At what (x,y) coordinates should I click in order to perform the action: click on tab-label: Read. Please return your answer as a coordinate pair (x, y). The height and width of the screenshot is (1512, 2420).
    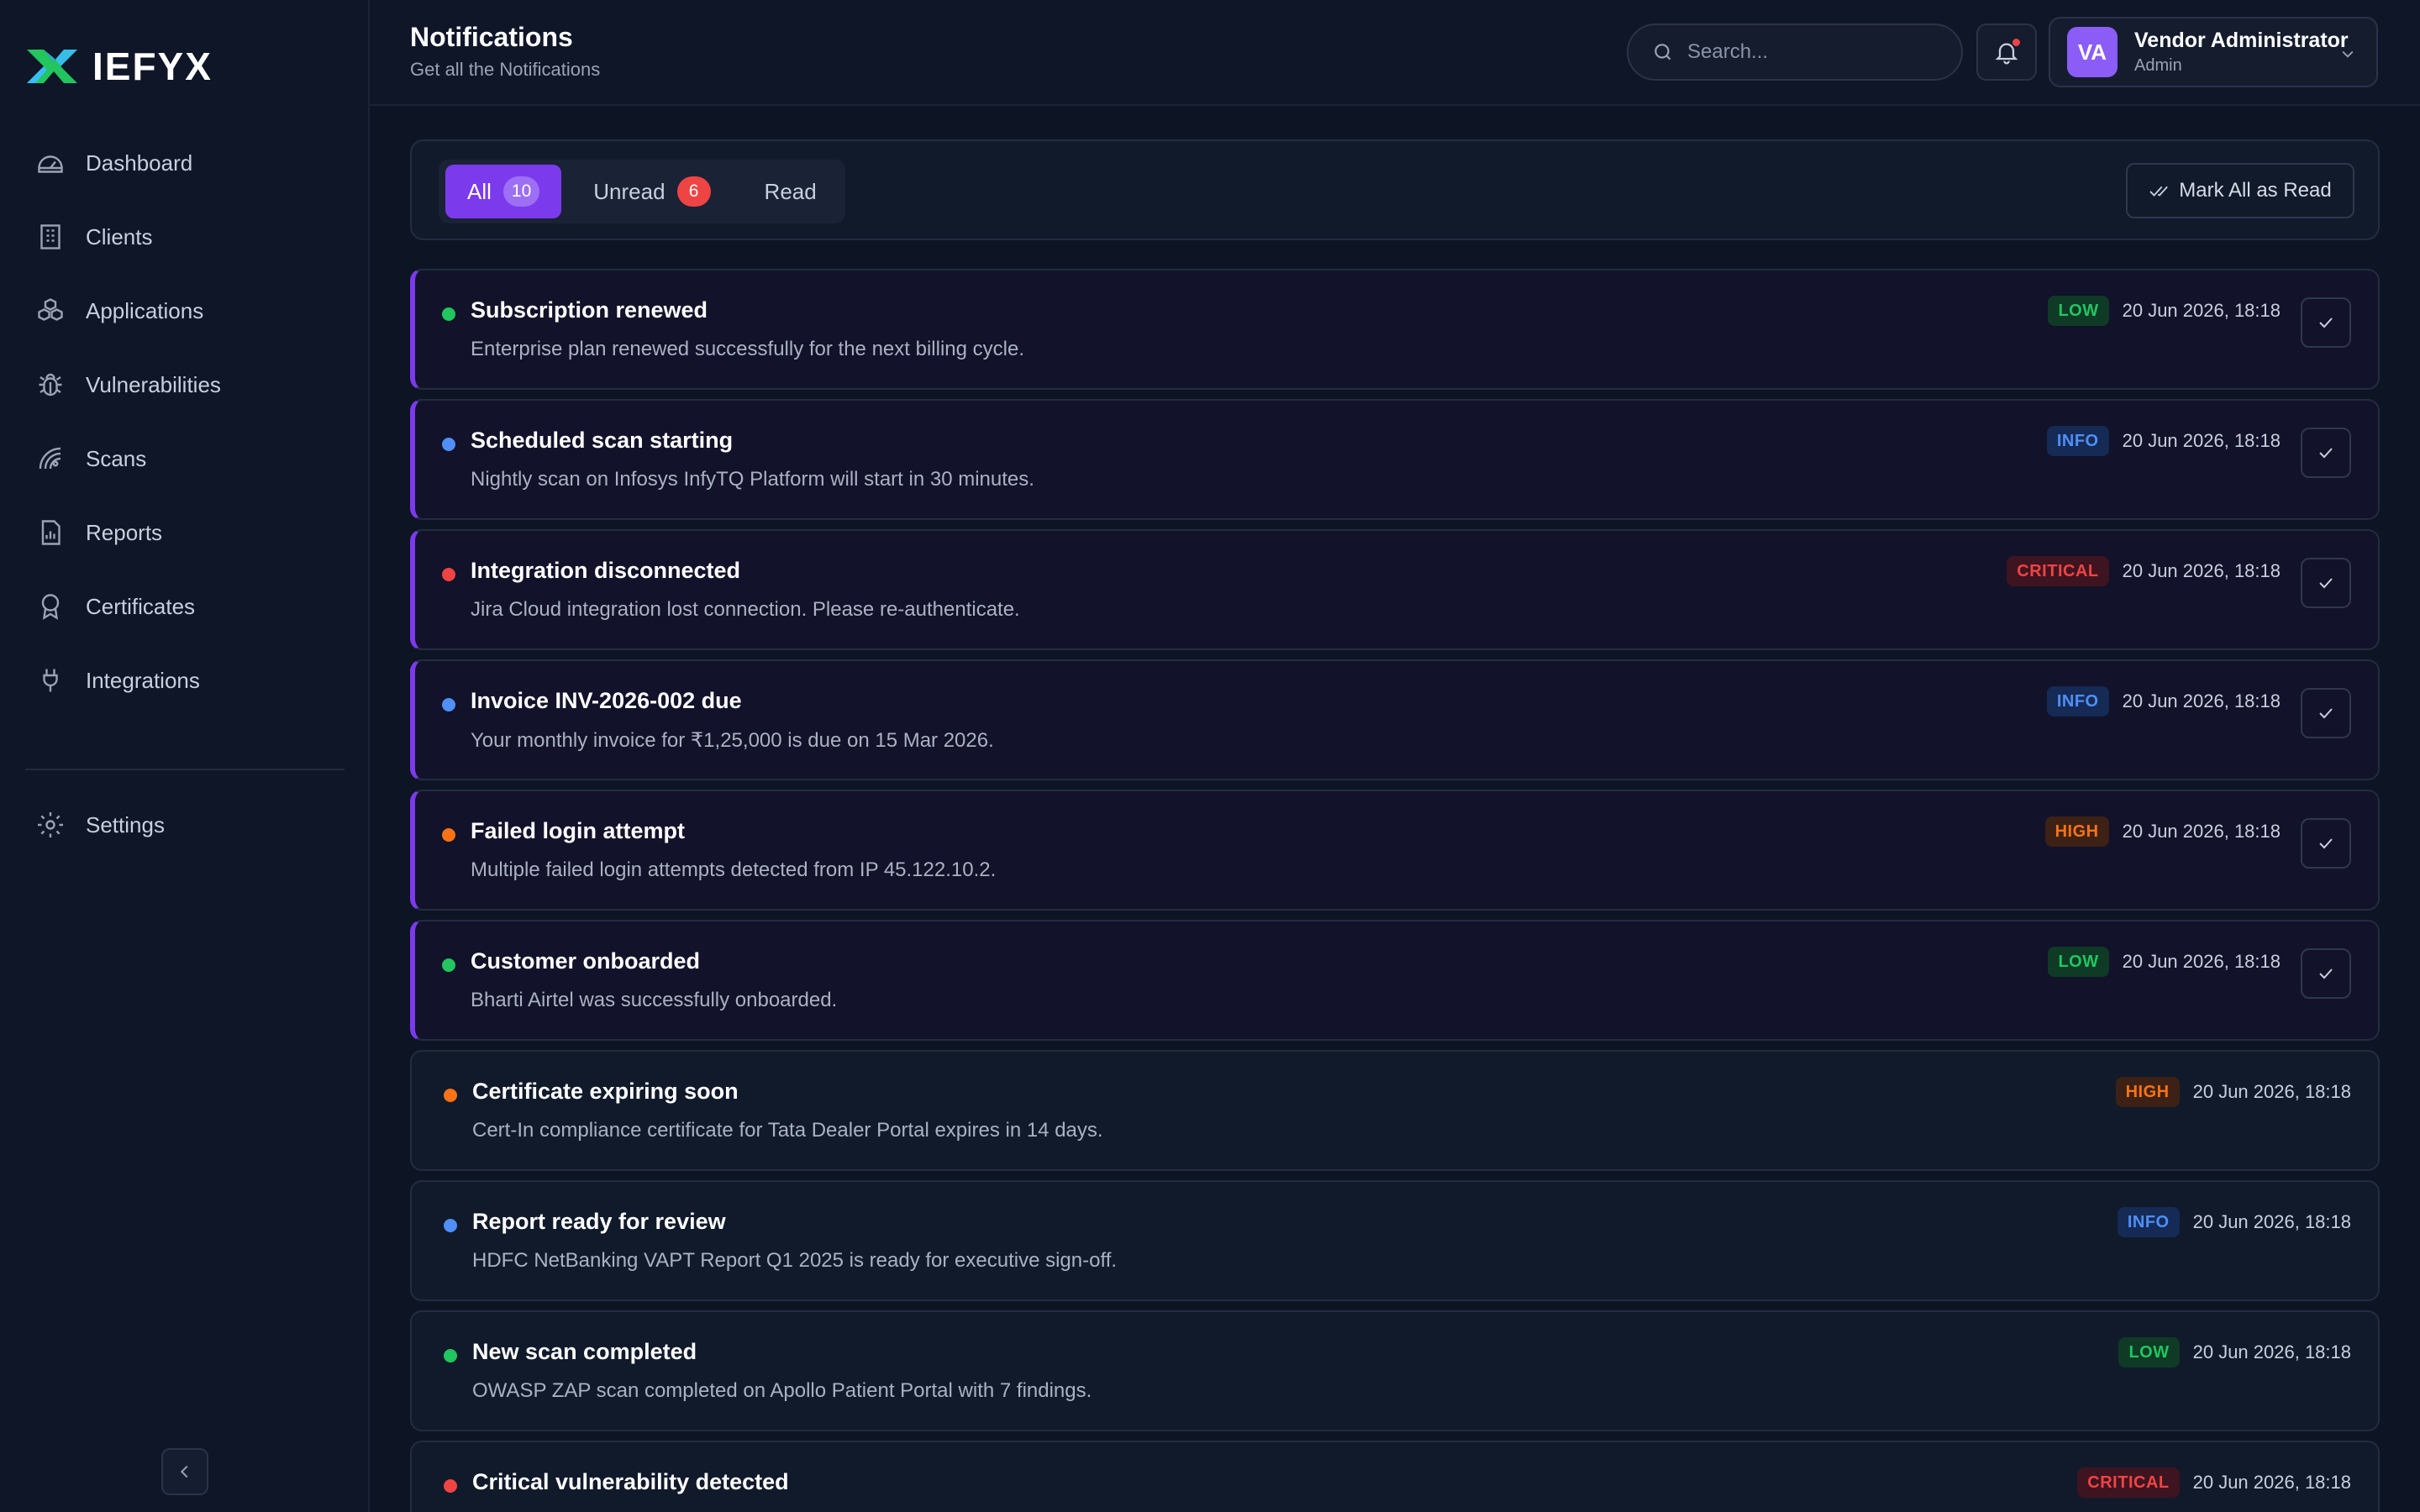
    Looking at the image, I should click on (790, 191).